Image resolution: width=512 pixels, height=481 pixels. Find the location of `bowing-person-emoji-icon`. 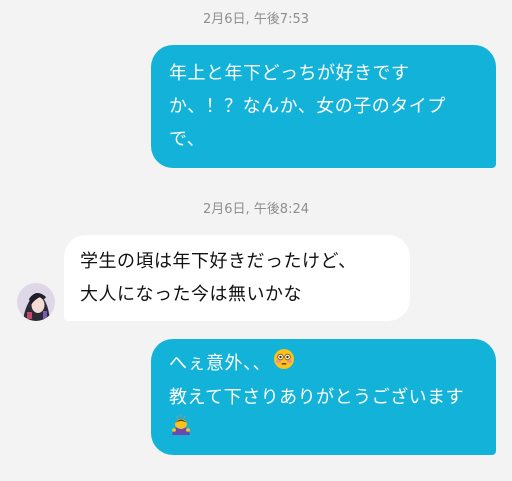

bowing-person-emoji-icon is located at coordinates (181, 430).